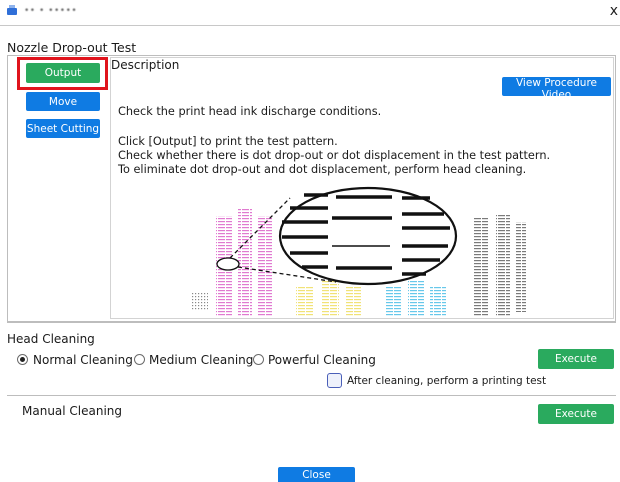 This screenshot has height=482, width=620. Describe the element at coordinates (334, 380) in the screenshot. I see `print-test-after-cleaning-checkbox` at that location.